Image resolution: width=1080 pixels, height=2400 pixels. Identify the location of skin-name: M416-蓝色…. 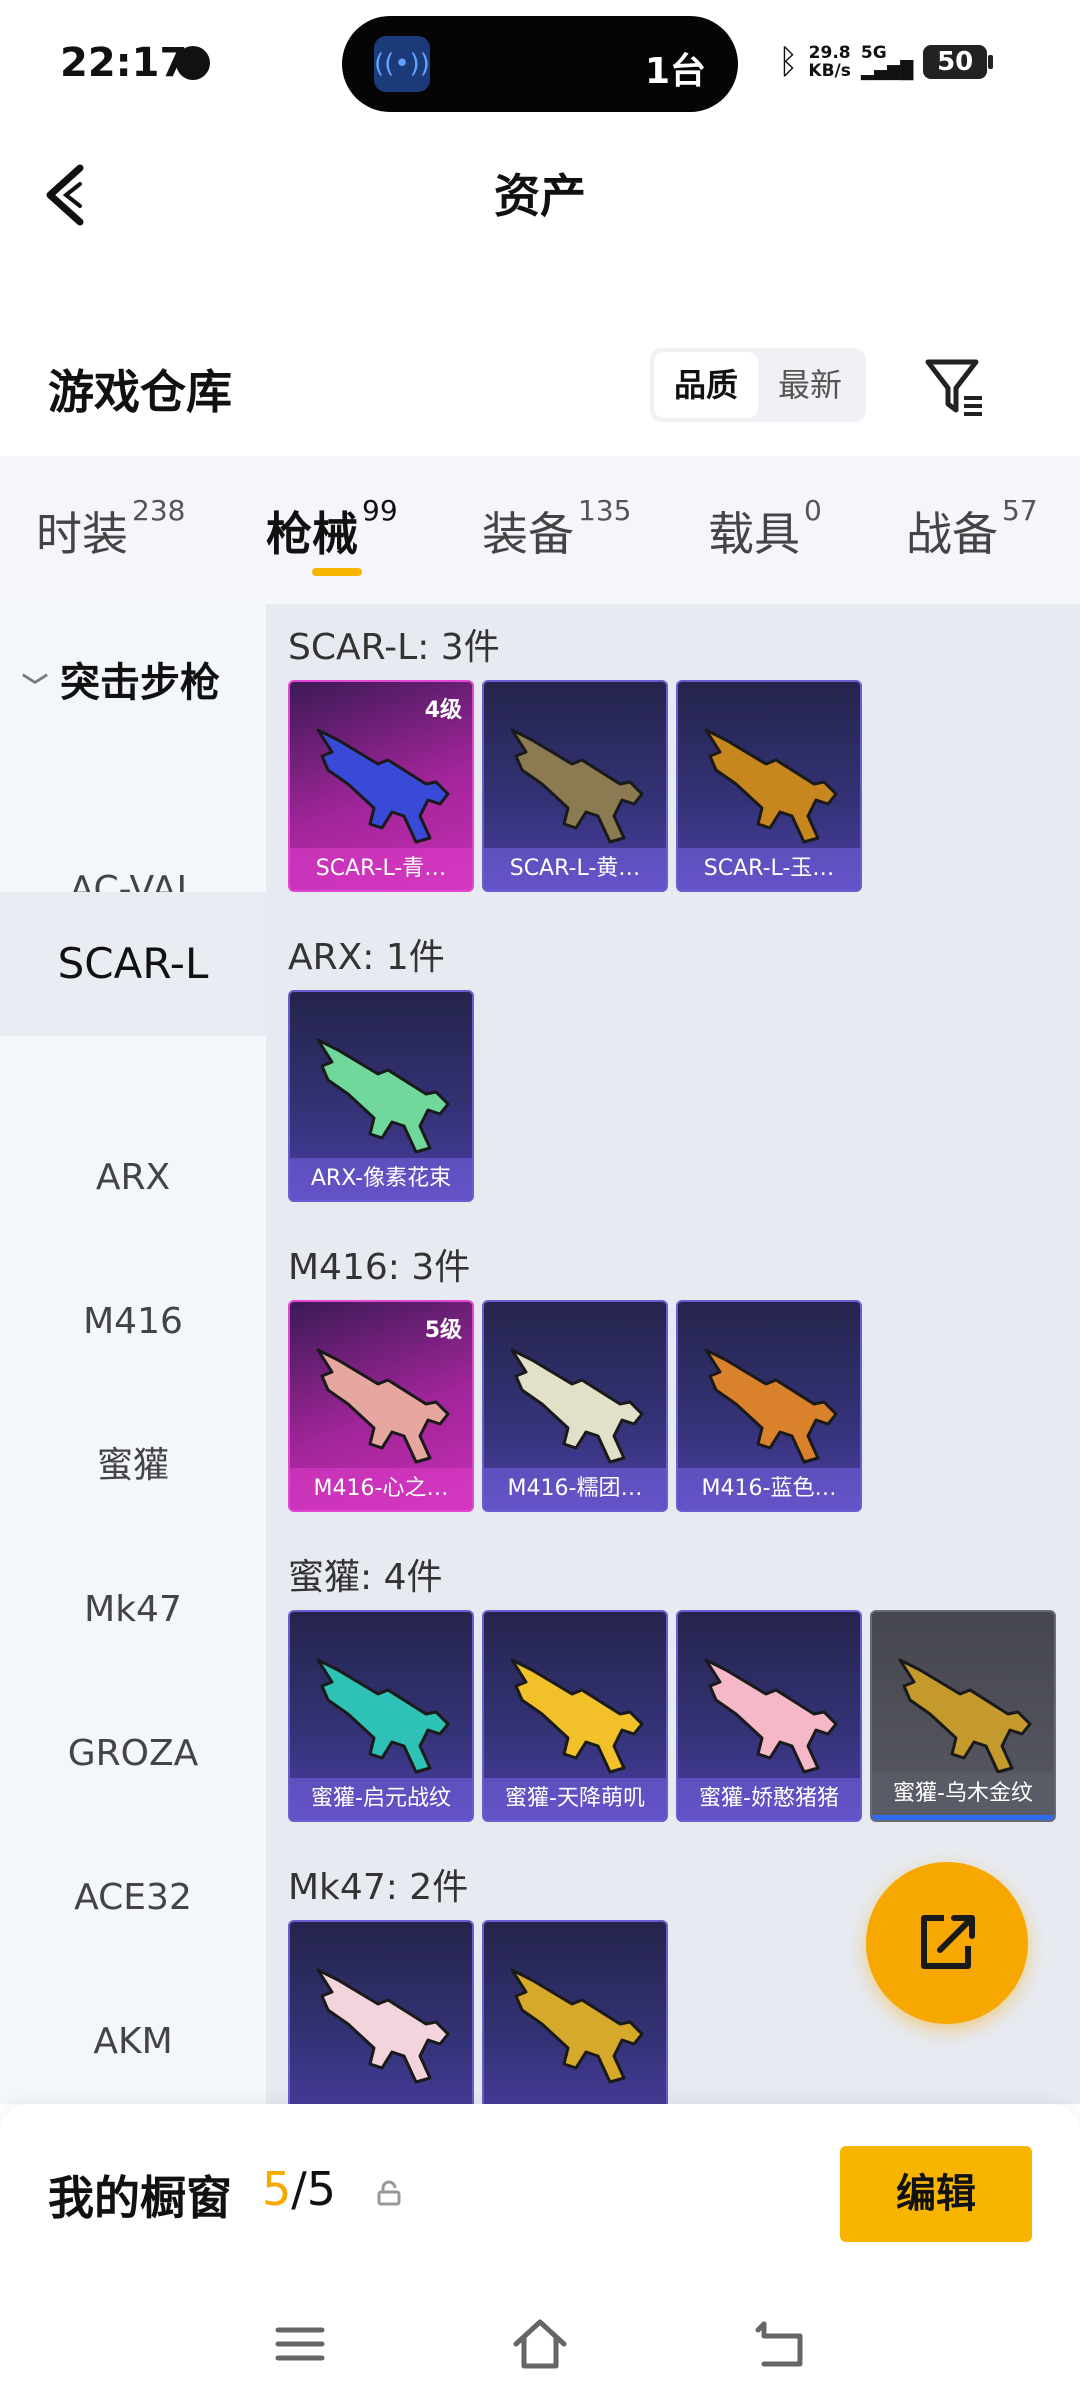
(769, 1489).